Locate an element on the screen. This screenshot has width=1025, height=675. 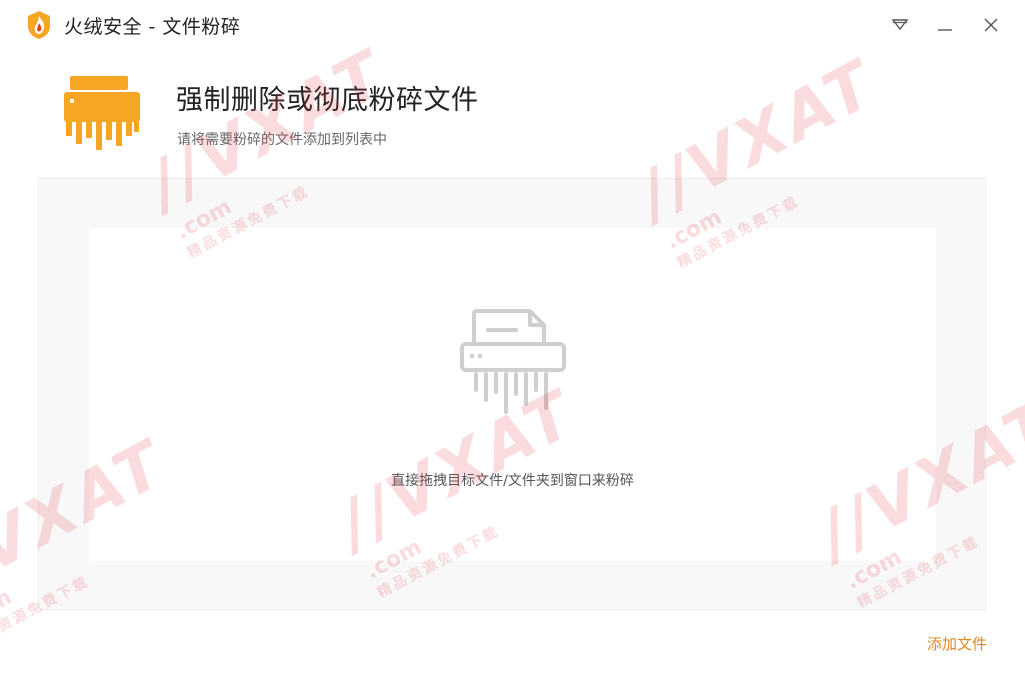
shredder-icon is located at coordinates (102, 113).